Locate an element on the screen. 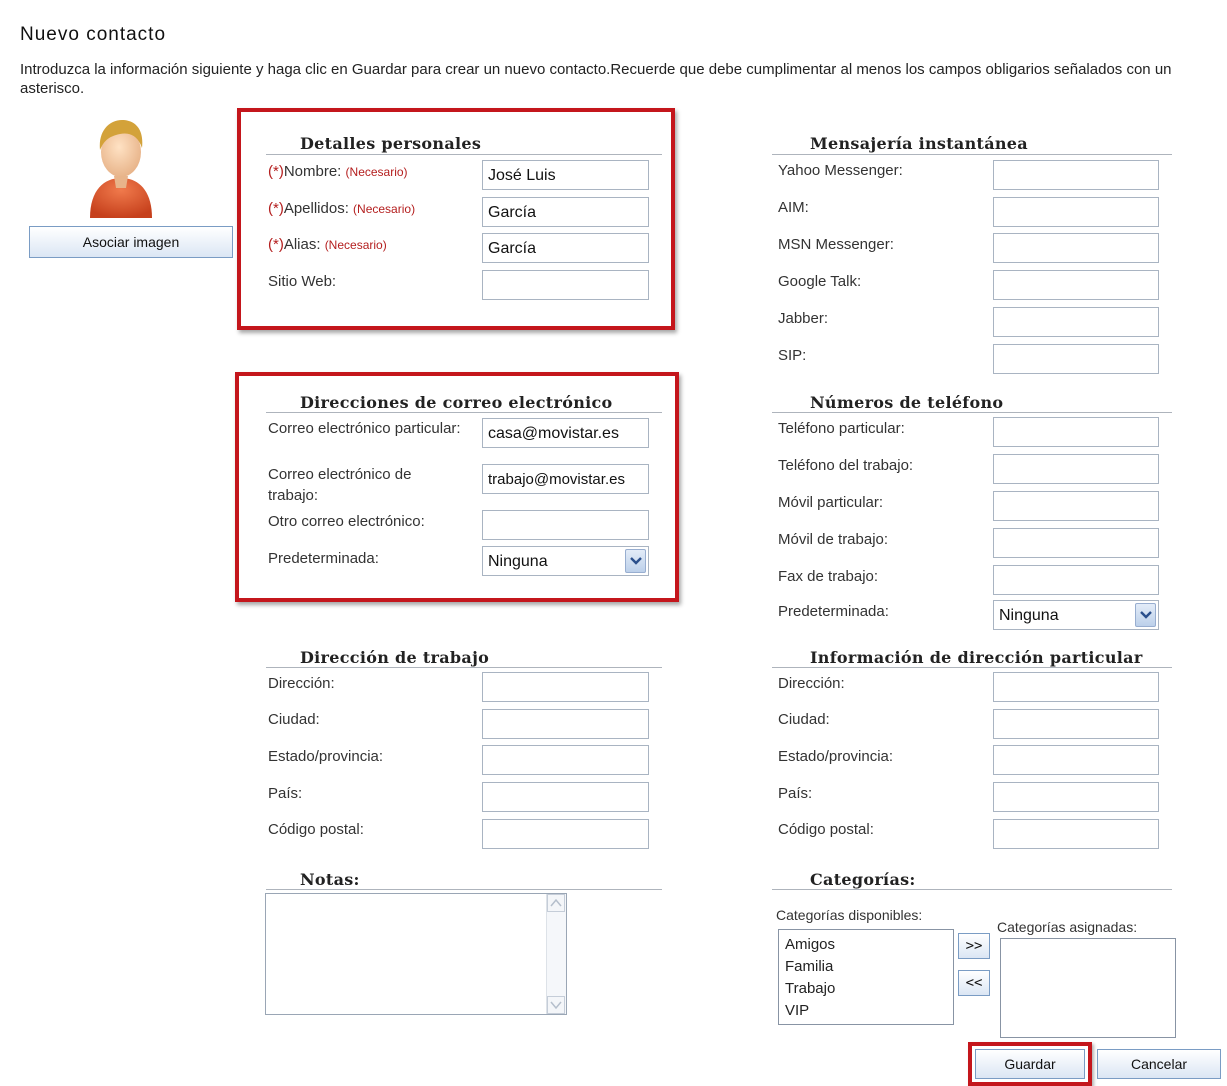  home-street-label: Dirección: is located at coordinates (811, 683).